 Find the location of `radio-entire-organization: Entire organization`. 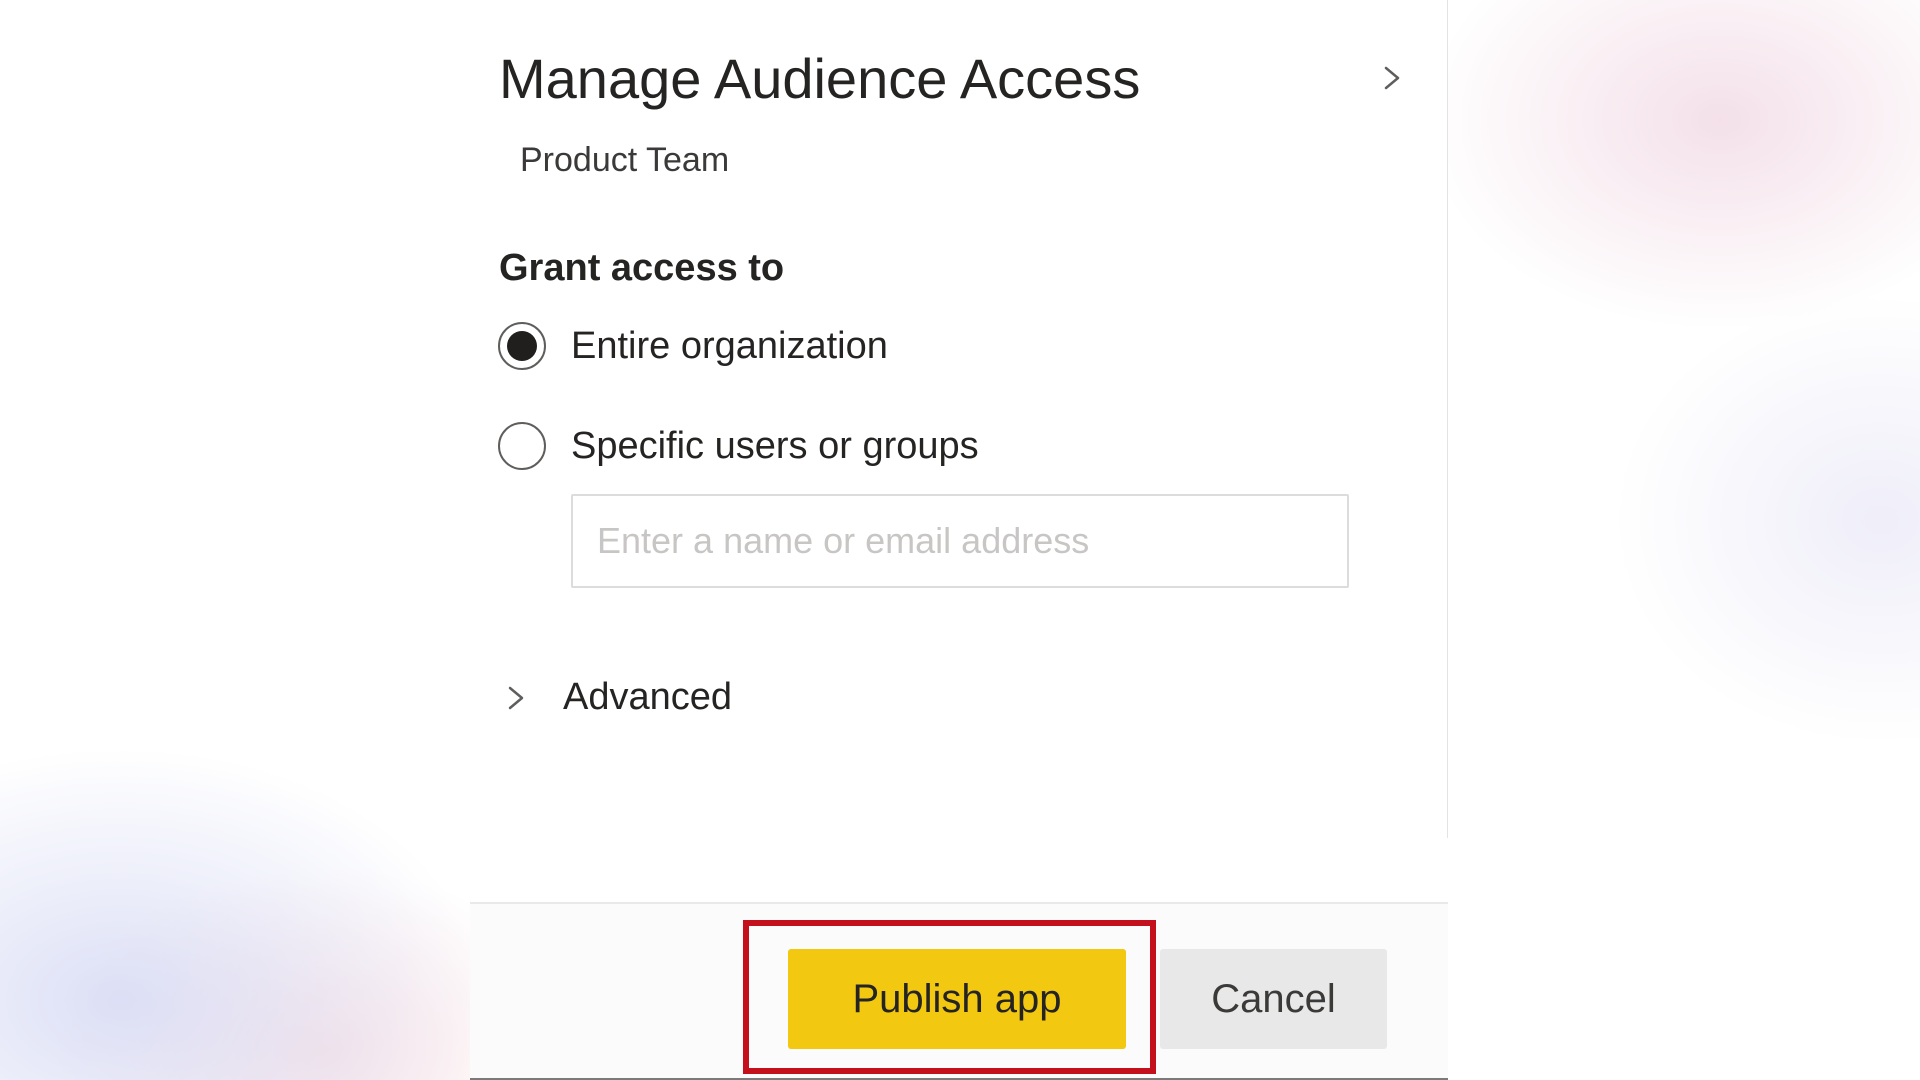

radio-entire-organization: Entire organization is located at coordinates (693, 346).